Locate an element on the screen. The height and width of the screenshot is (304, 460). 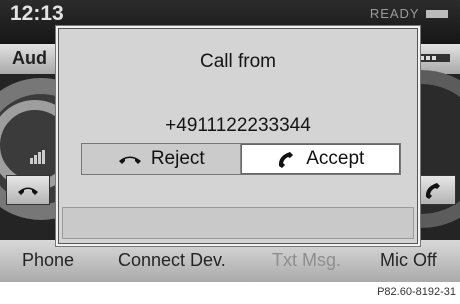
pick-up-side-button is located at coordinates (434, 190).